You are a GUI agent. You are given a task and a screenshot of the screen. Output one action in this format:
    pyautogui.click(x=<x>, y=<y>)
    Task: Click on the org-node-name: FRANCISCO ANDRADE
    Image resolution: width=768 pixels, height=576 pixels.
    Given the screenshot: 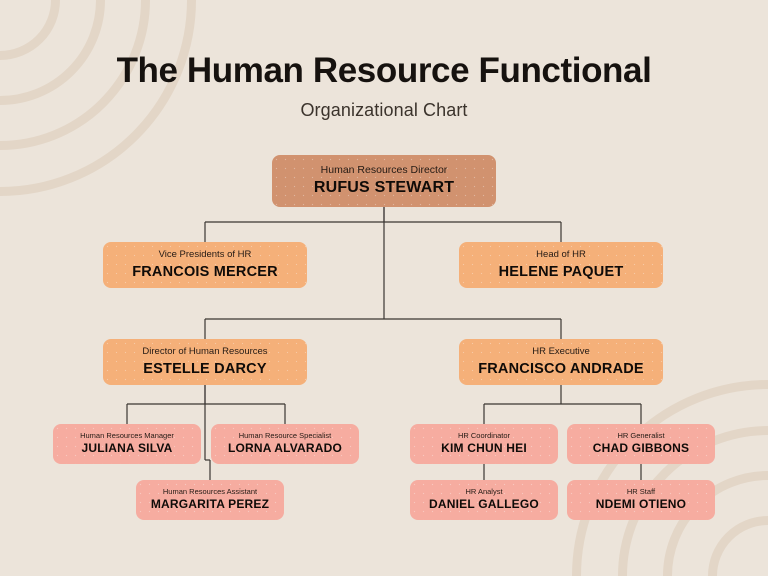 What is the action you would take?
    pyautogui.click(x=561, y=368)
    